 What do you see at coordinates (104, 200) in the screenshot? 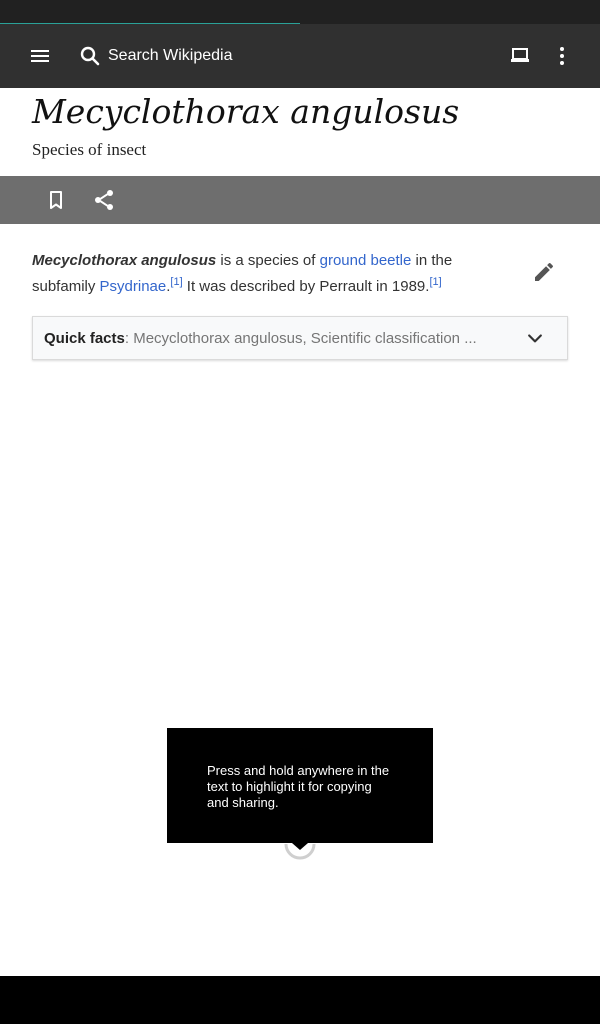
I see `share-icon` at bounding box center [104, 200].